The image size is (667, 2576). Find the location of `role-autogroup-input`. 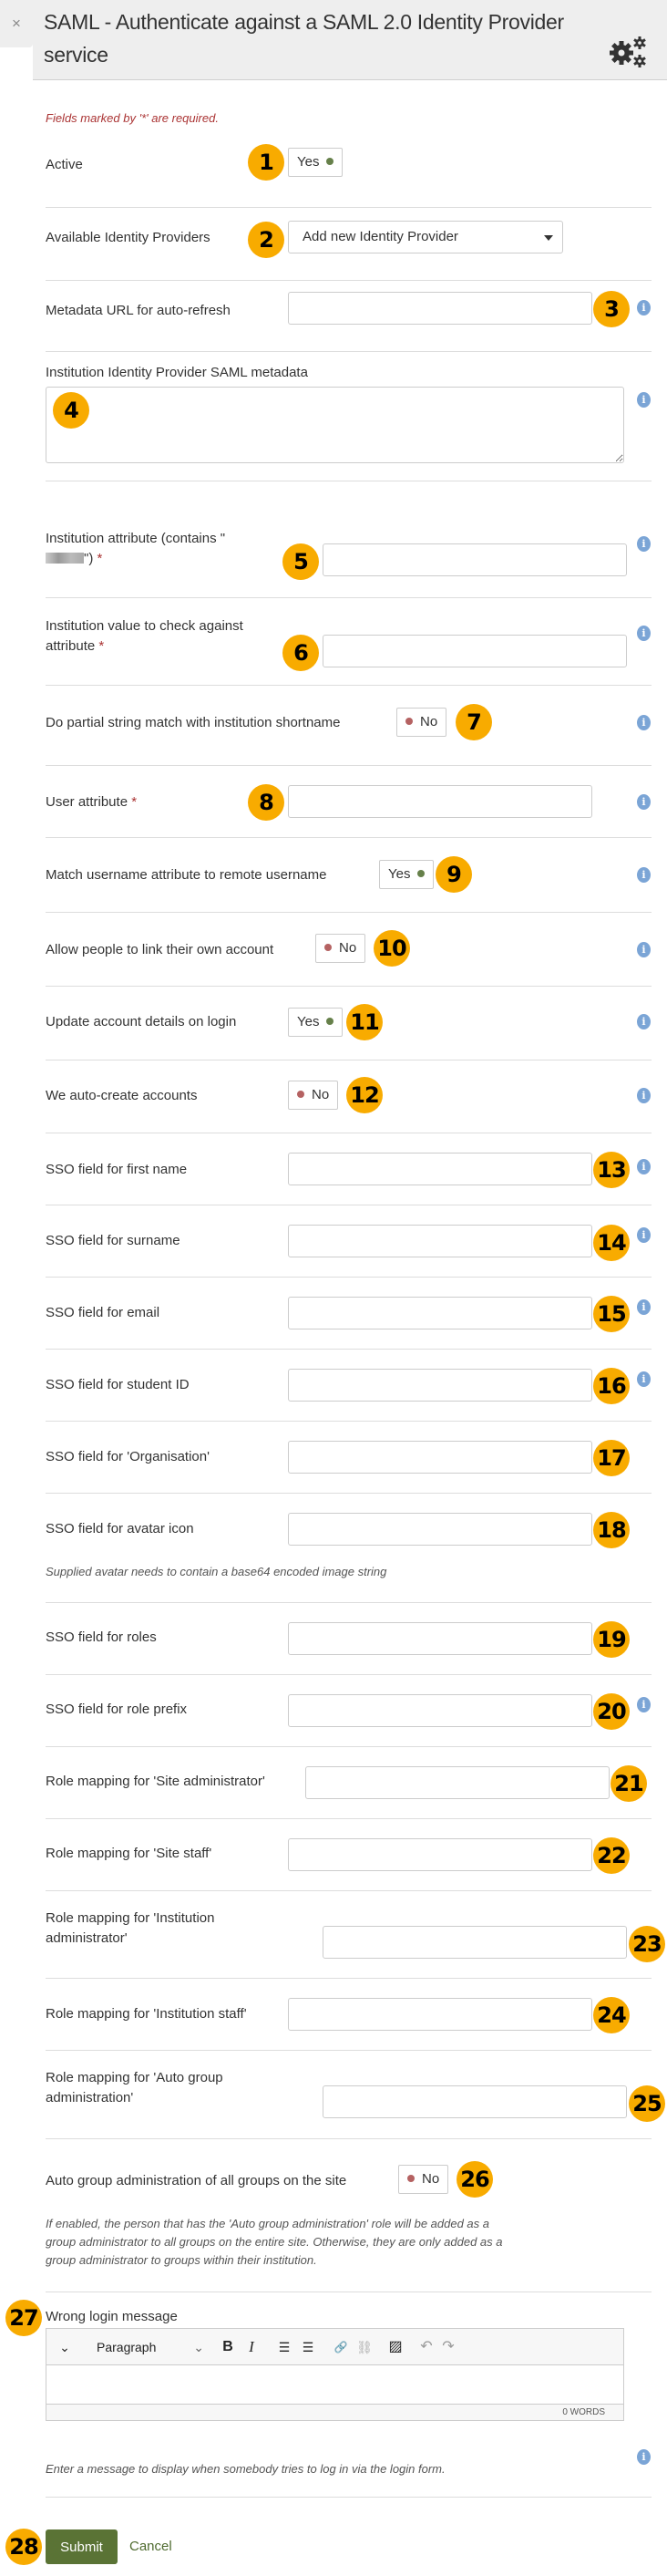

role-autogroup-input is located at coordinates (475, 2101).